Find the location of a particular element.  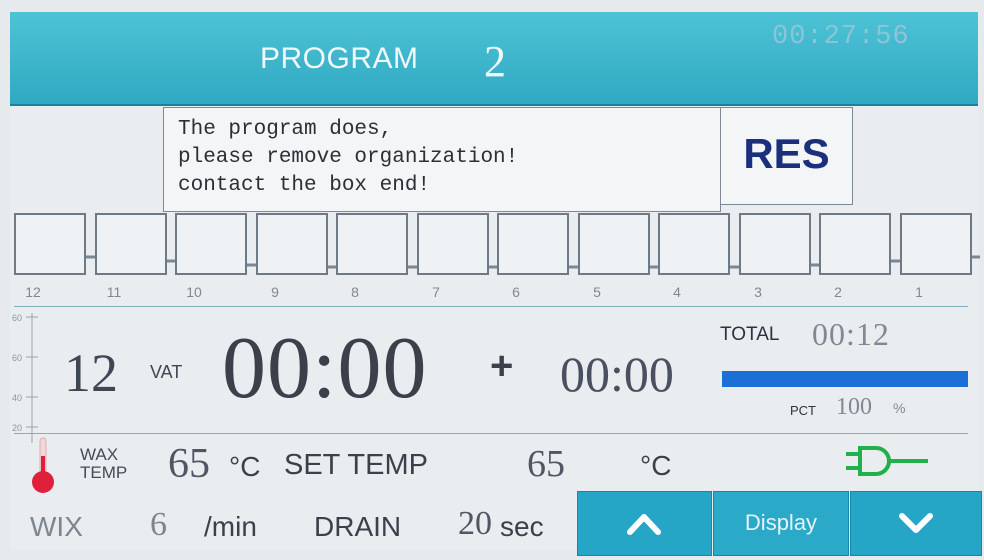

divider-mid is located at coordinates (491, 433).